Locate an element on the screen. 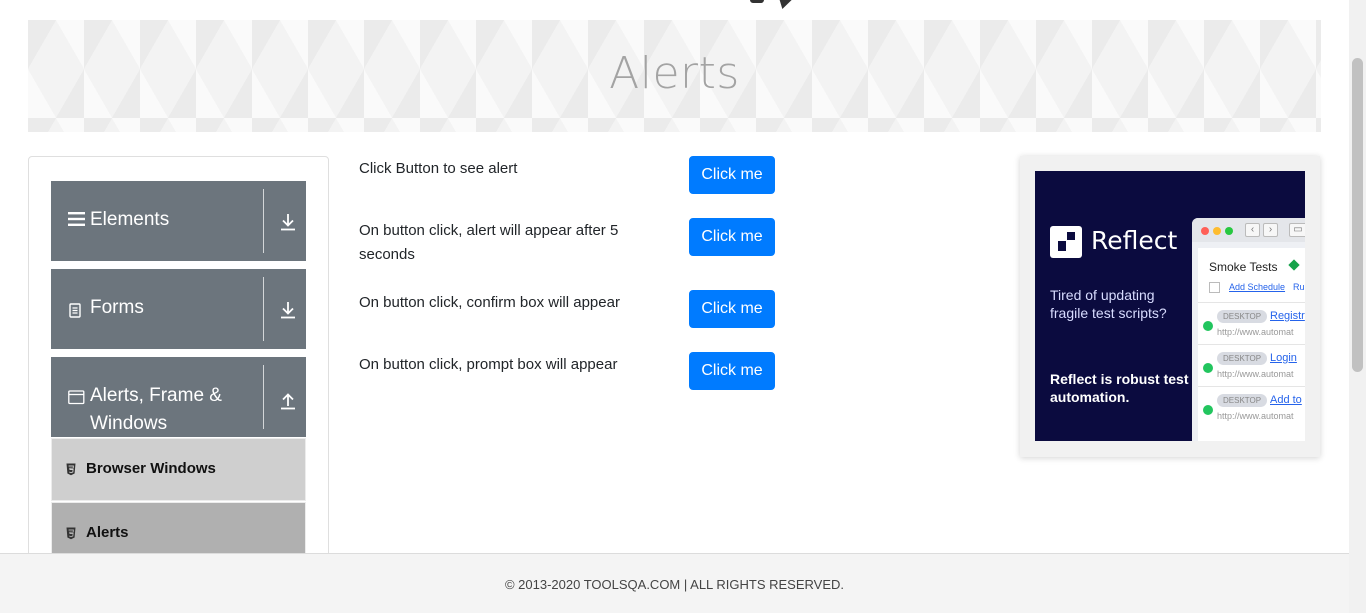 The height and width of the screenshot is (613, 1366). confirm-button: Click me is located at coordinates (732, 309).